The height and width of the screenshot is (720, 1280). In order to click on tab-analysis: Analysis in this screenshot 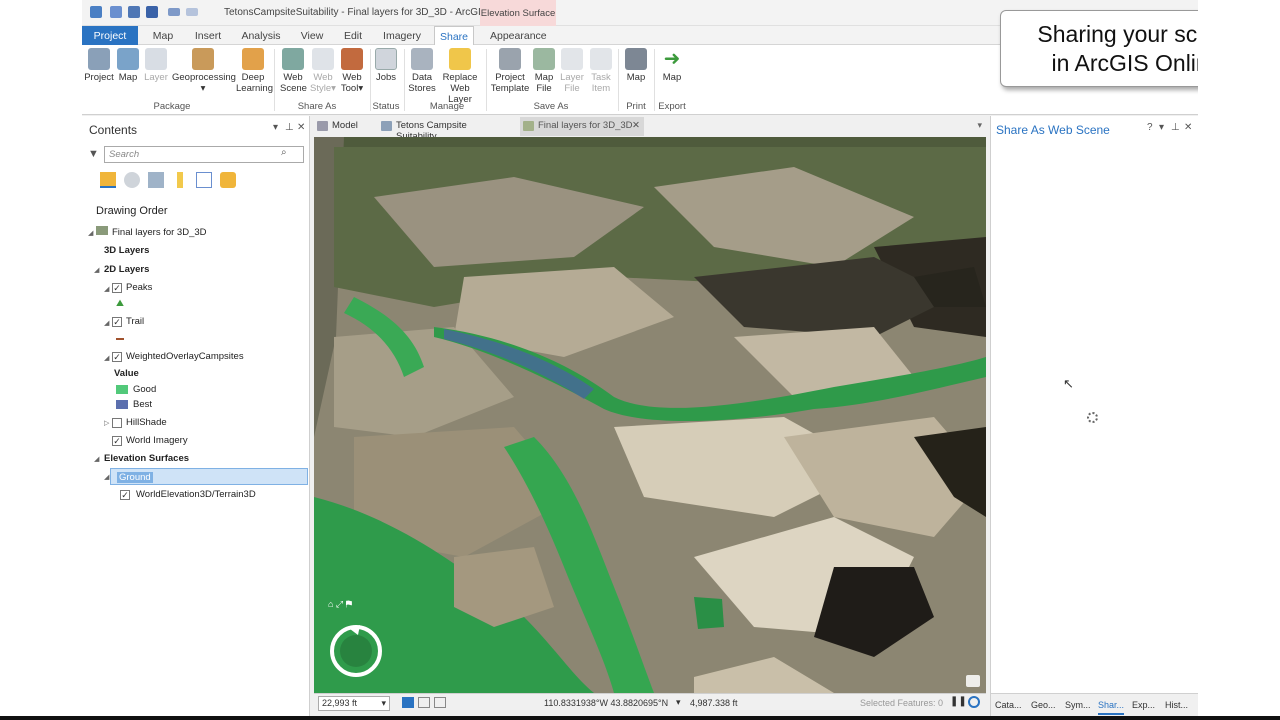, I will do `click(261, 35)`.